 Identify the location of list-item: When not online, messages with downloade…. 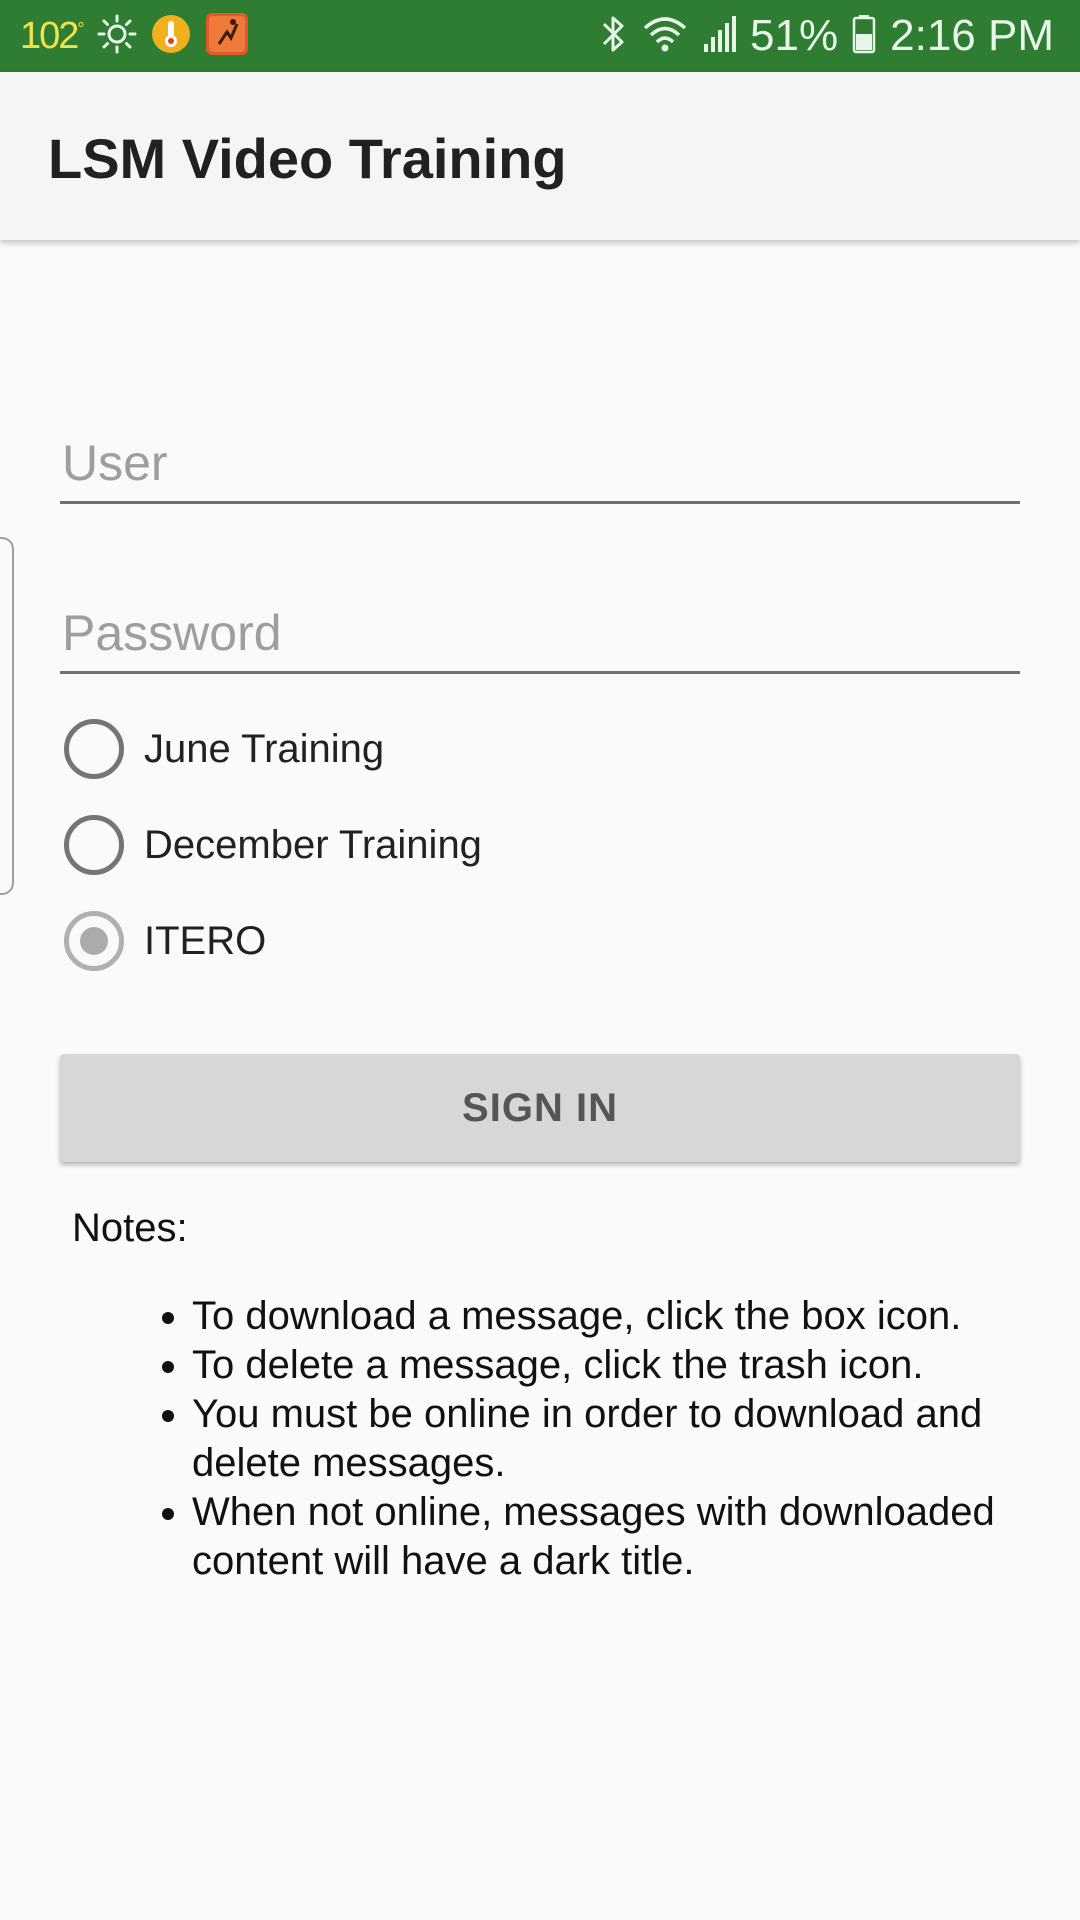
(612, 1537).